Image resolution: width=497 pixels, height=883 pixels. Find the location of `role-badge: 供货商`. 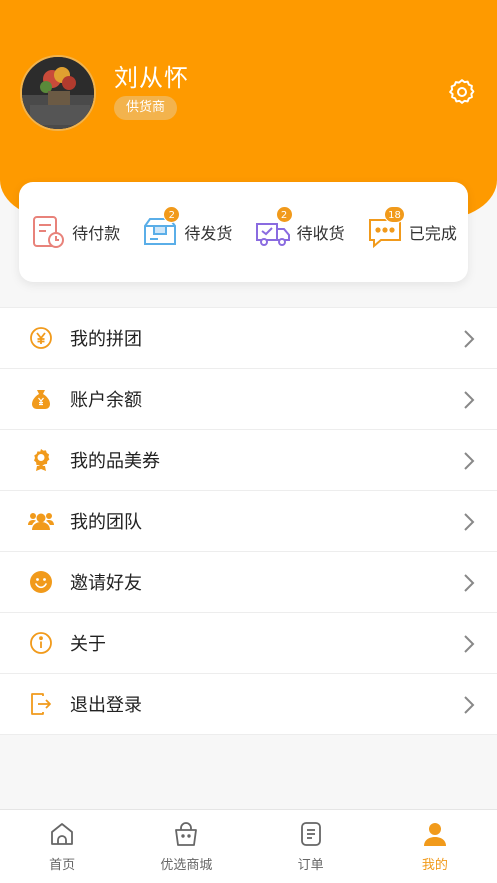

role-badge: 供货商 is located at coordinates (146, 108).